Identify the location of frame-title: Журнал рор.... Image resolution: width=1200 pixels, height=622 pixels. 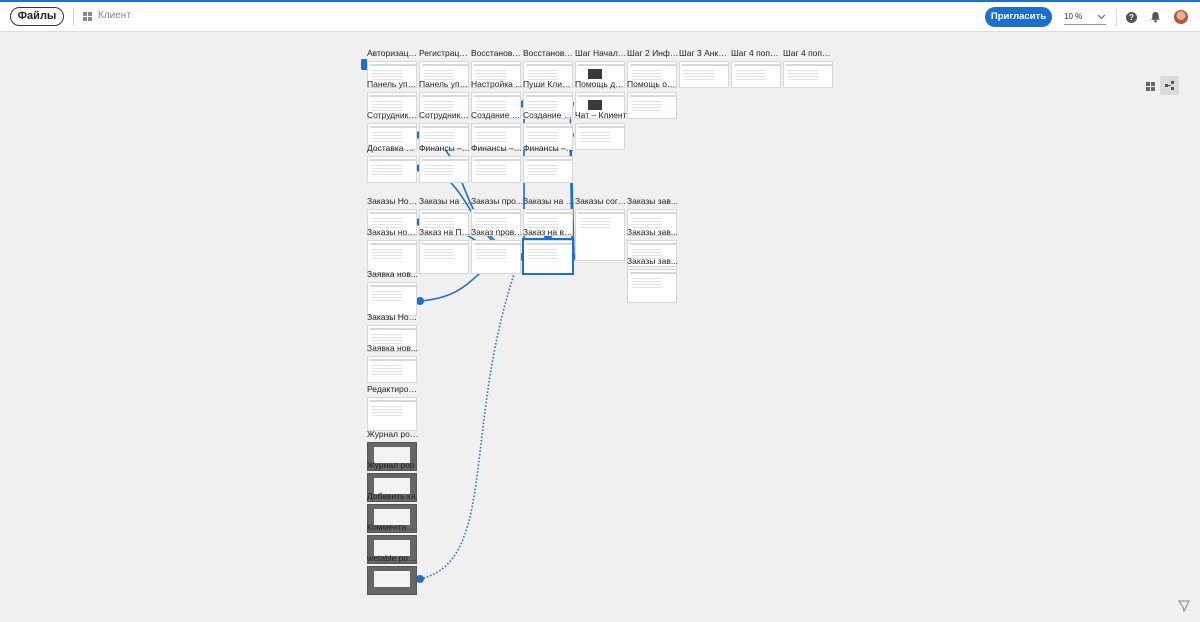
(393, 434).